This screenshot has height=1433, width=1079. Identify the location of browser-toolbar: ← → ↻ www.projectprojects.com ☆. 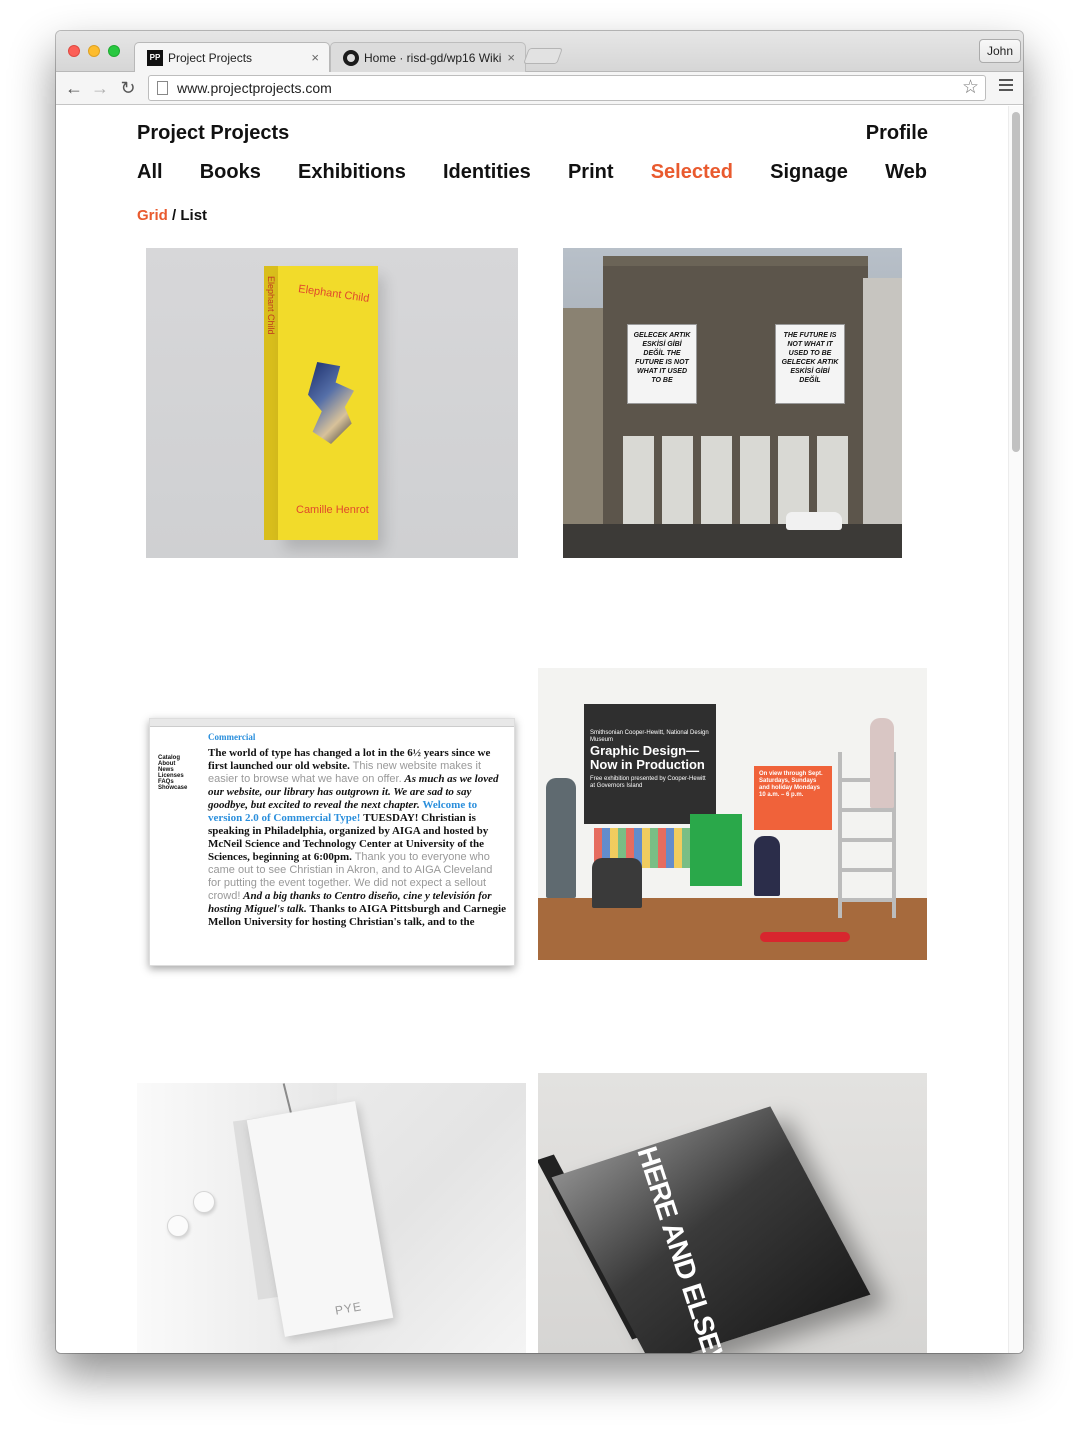
(539, 88).